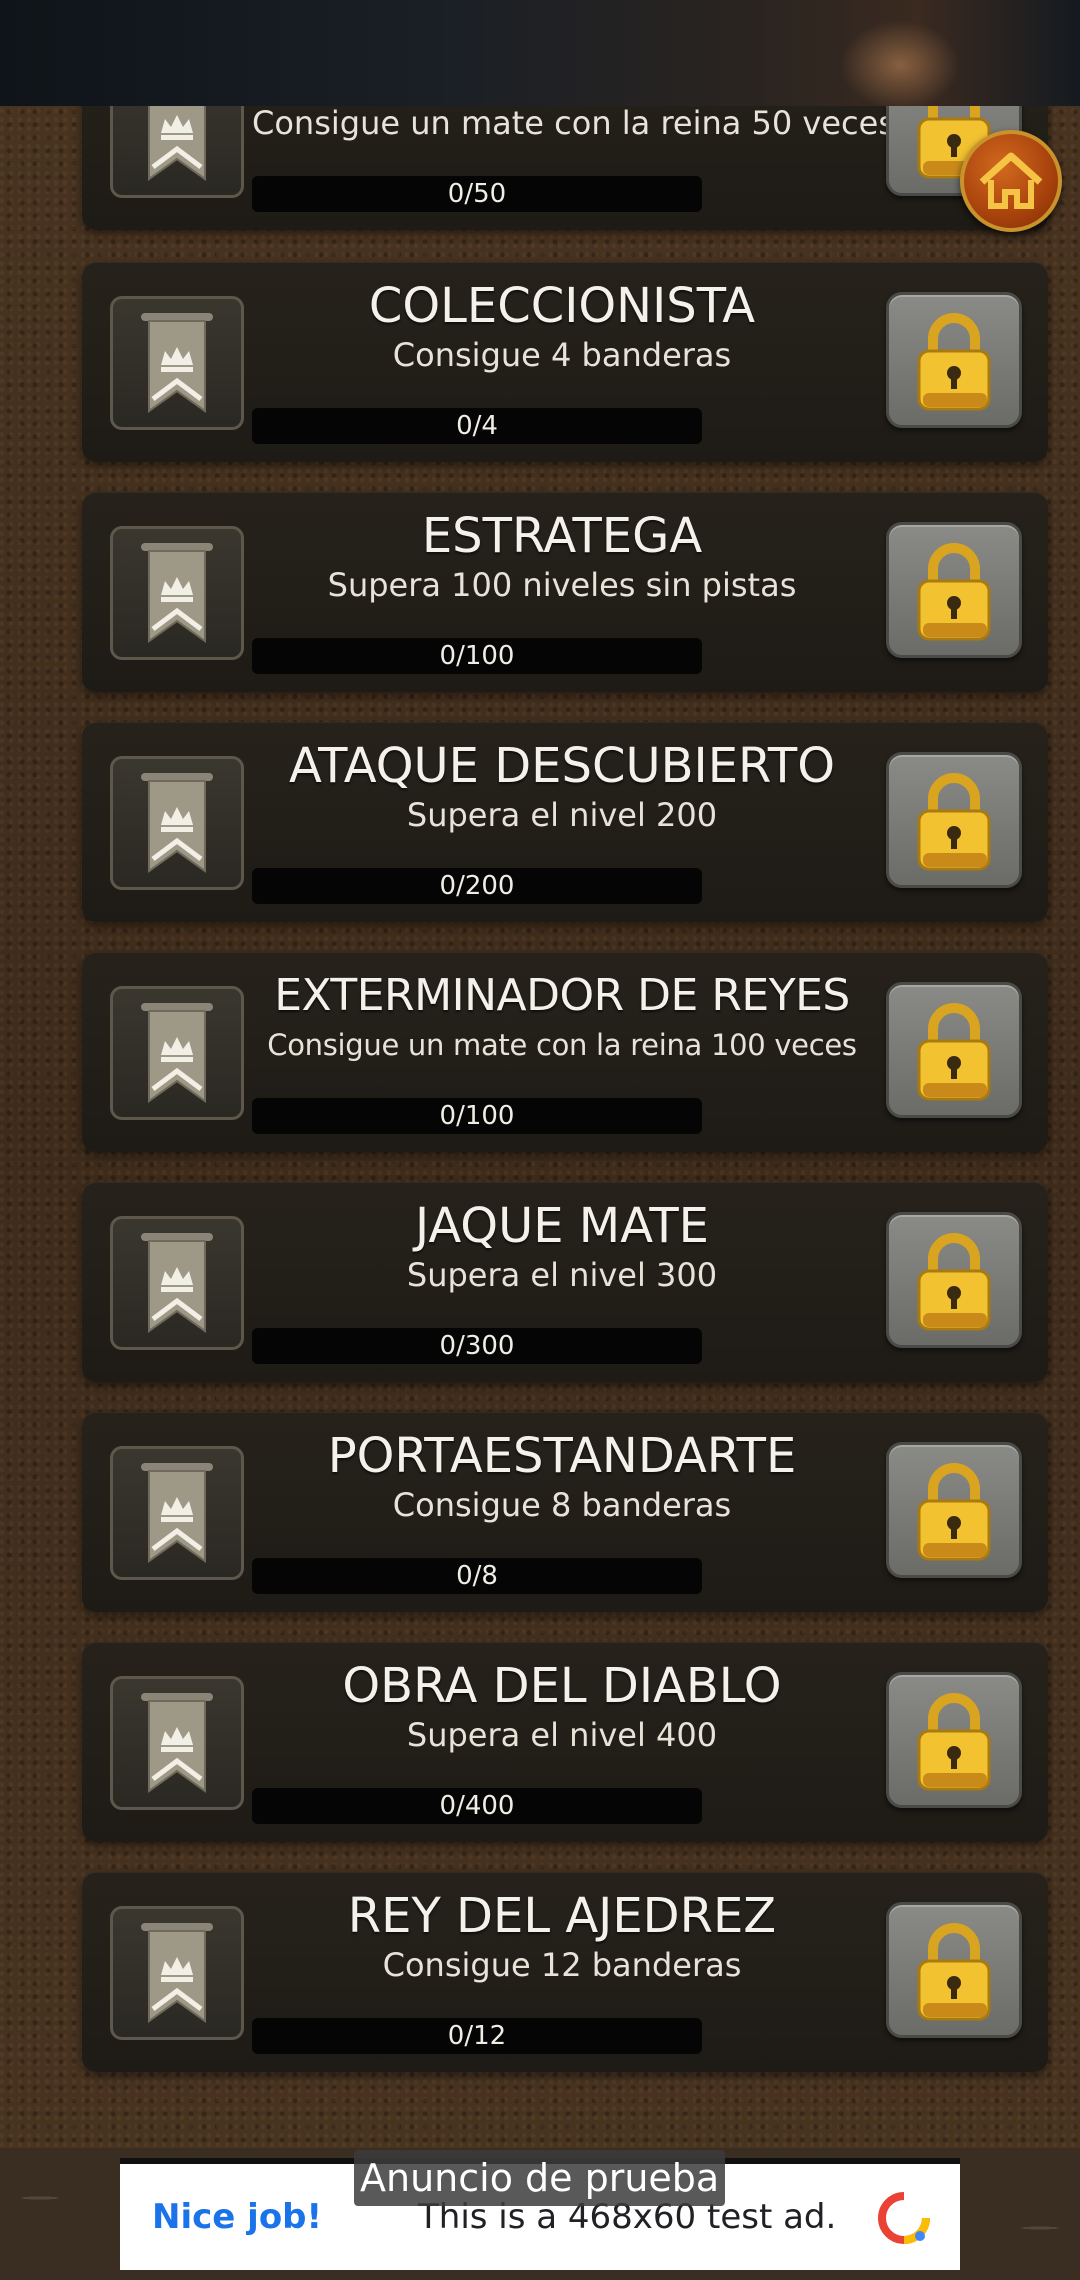 The image size is (1080, 2280). Describe the element at coordinates (562, 1275) in the screenshot. I see `achievement-description: Supera el nivel 300` at that location.